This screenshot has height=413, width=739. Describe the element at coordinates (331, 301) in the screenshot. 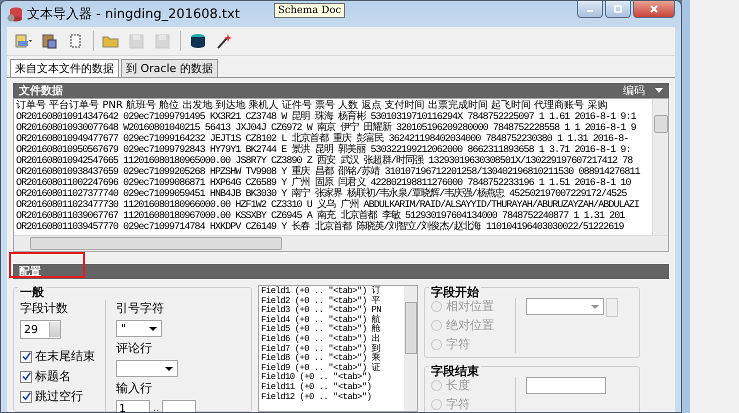

I see `list-item: Field2 (+0 .. "<tab>") 平` at that location.